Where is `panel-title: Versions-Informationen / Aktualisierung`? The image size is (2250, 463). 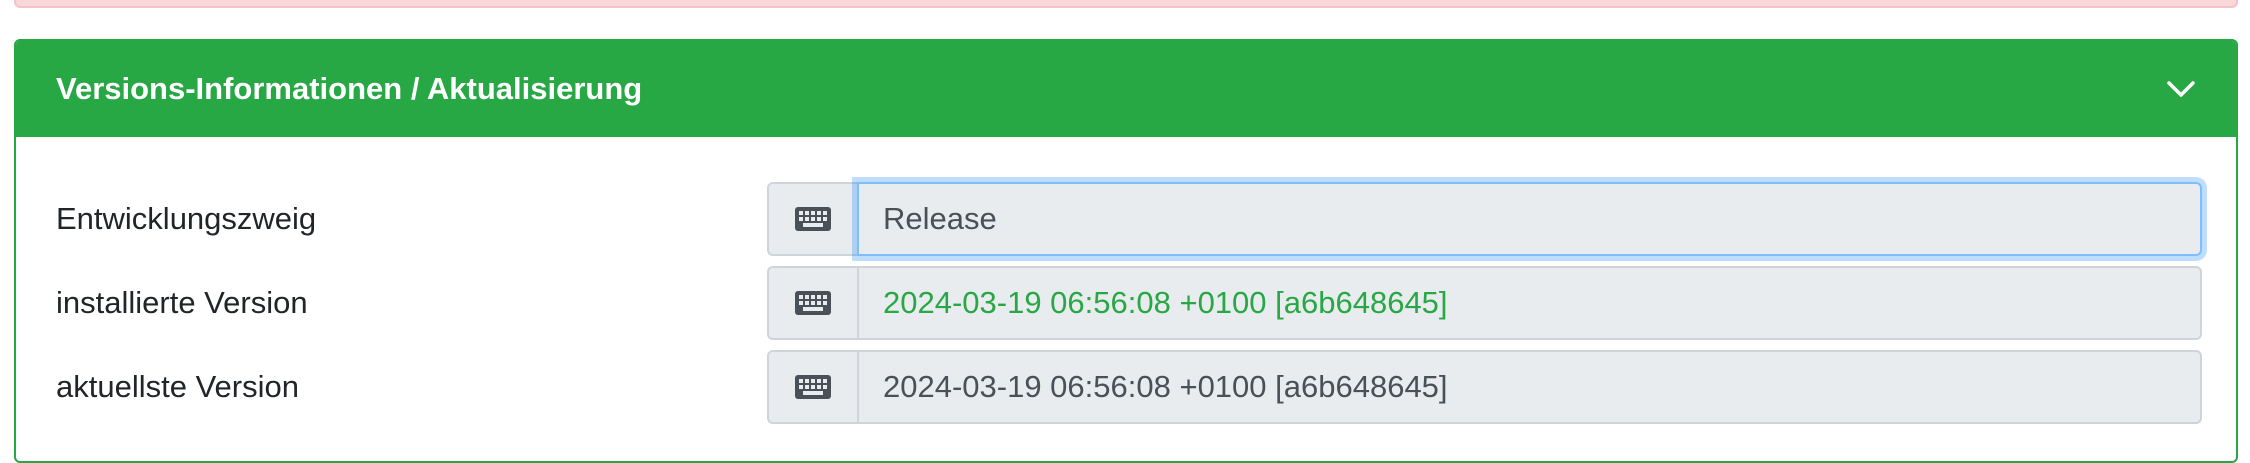 panel-title: Versions-Informationen / Aktualisierung is located at coordinates (349, 88).